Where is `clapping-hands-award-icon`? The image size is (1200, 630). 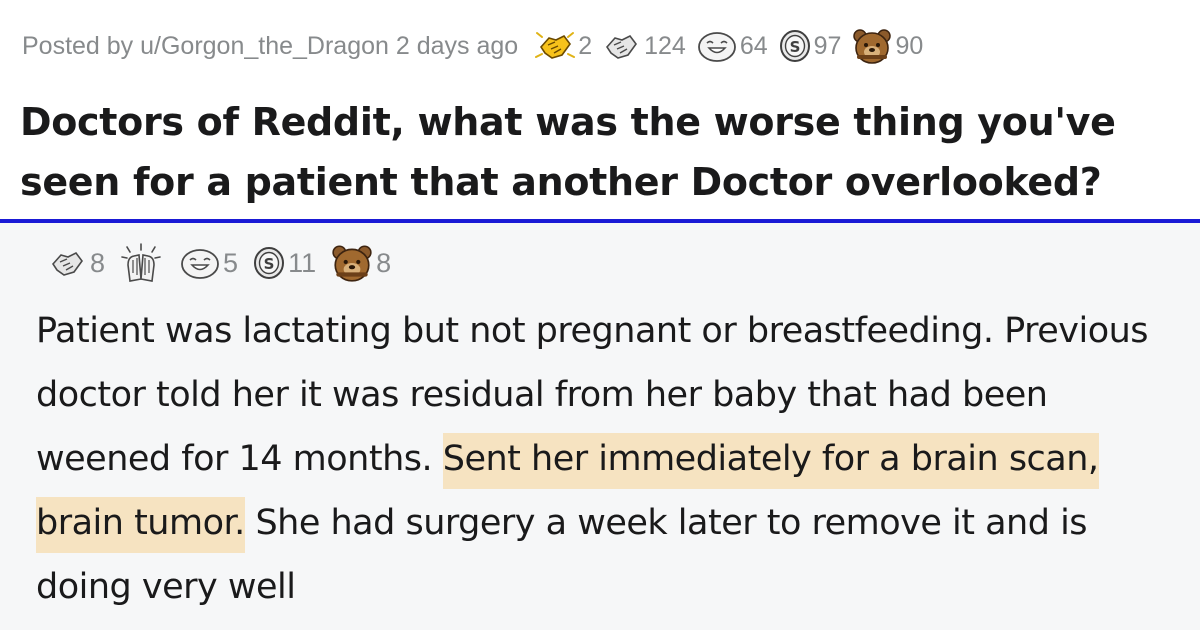 clapping-hands-award-icon is located at coordinates (141, 262).